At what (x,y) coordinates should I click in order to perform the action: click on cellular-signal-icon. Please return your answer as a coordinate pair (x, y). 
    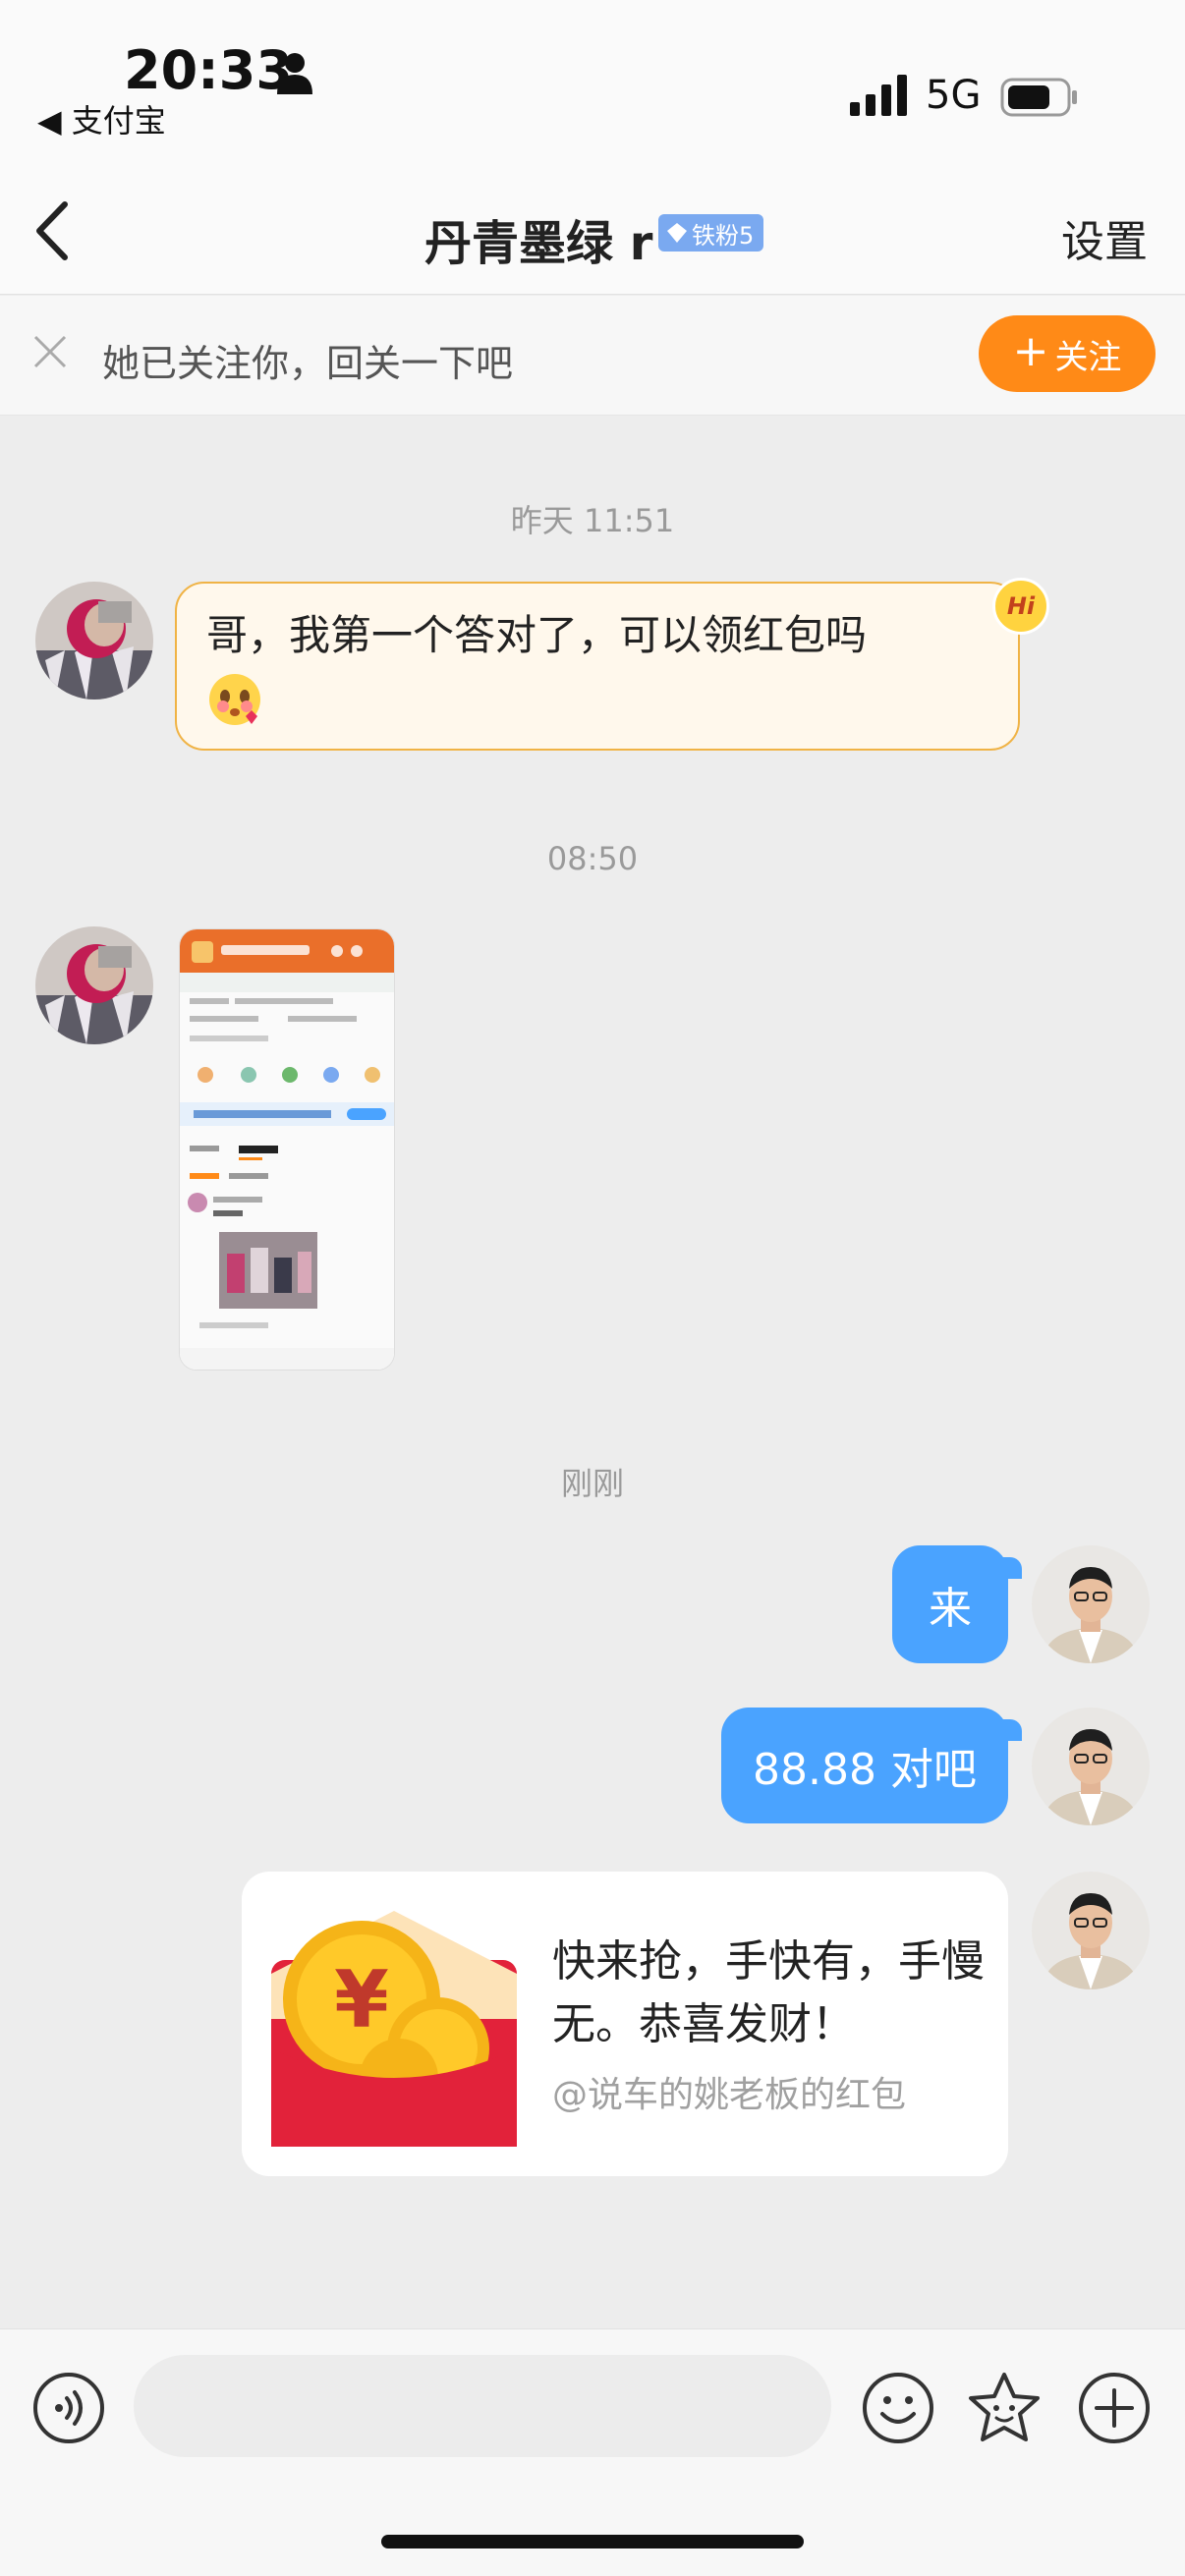
    Looking at the image, I should click on (879, 95).